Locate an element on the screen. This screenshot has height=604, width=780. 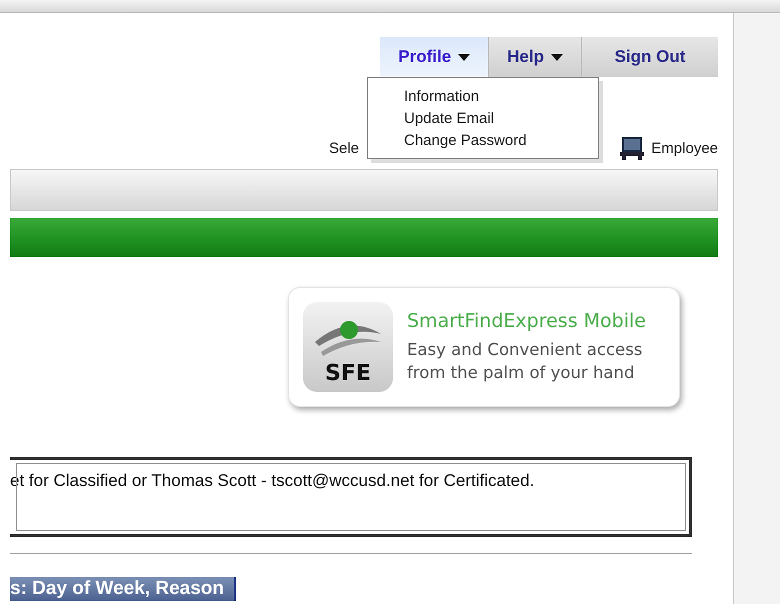
role-label: Employee is located at coordinates (684, 148).